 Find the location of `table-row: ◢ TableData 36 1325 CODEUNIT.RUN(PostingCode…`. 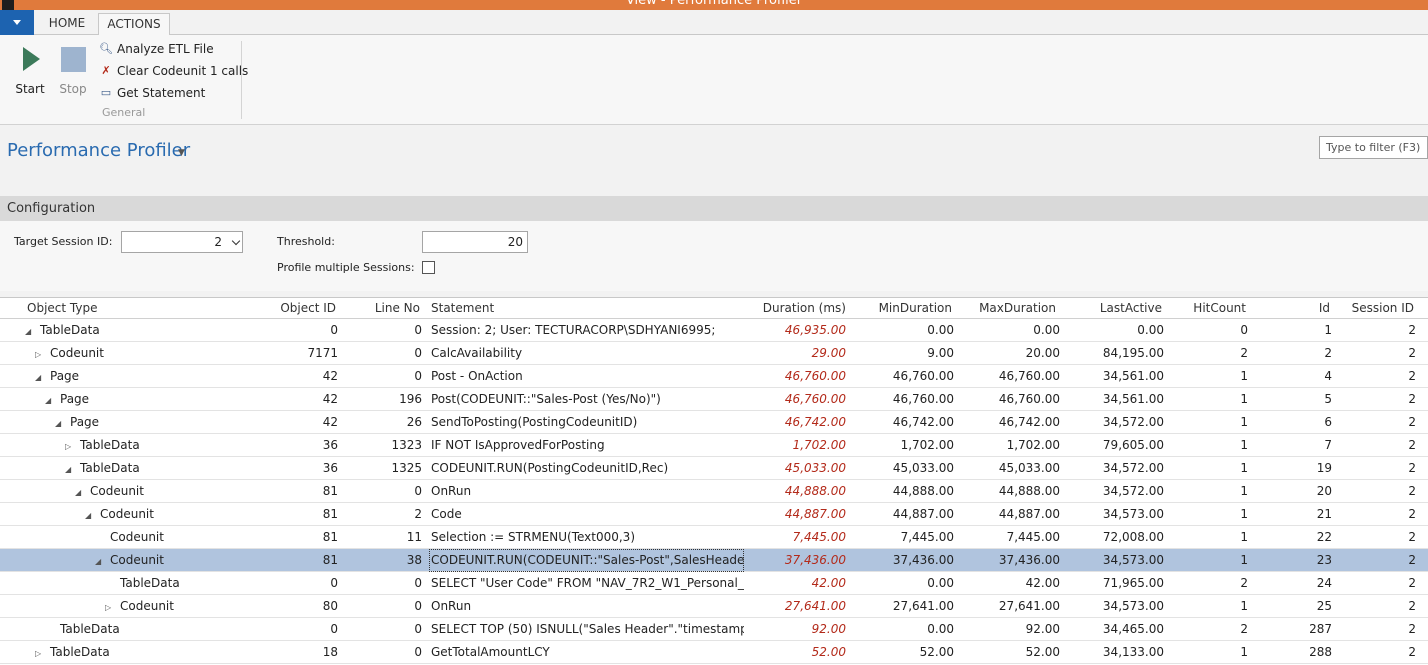

table-row: ◢ TableData 36 1325 CODEUNIT.RUN(PostingCode… is located at coordinates (714, 468).